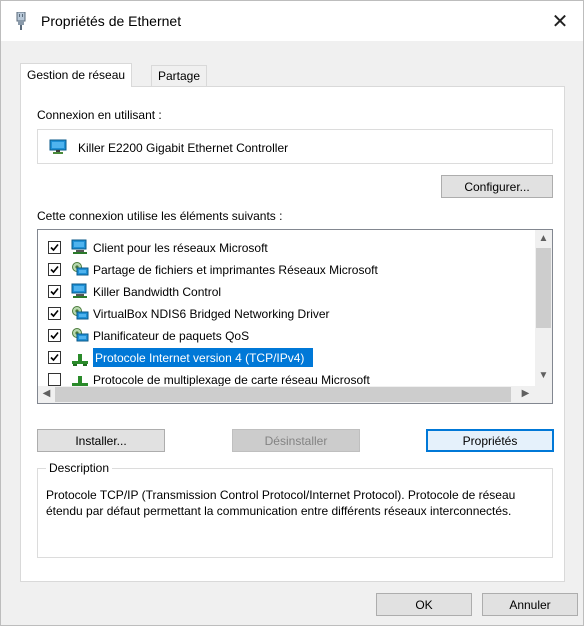 Image resolution: width=584 pixels, height=626 pixels. I want to click on window-title: Propriétés de Ethernet, so click(111, 21).